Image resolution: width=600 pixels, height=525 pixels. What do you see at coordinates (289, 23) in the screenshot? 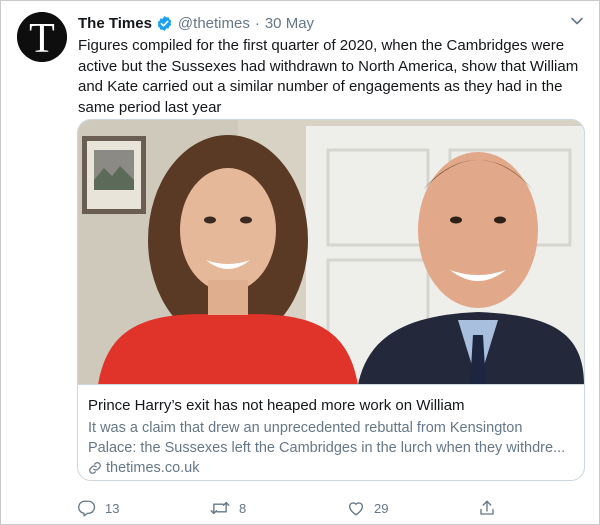
I see `tweet-date: 30 May` at bounding box center [289, 23].